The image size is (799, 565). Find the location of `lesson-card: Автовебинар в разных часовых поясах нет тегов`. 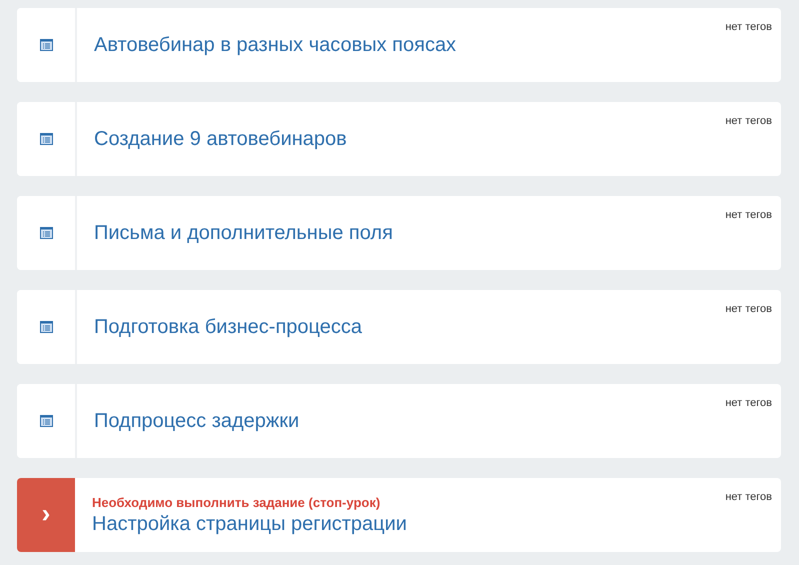

lesson-card: Автовебинар в разных часовых поясах нет тегов is located at coordinates (399, 45).